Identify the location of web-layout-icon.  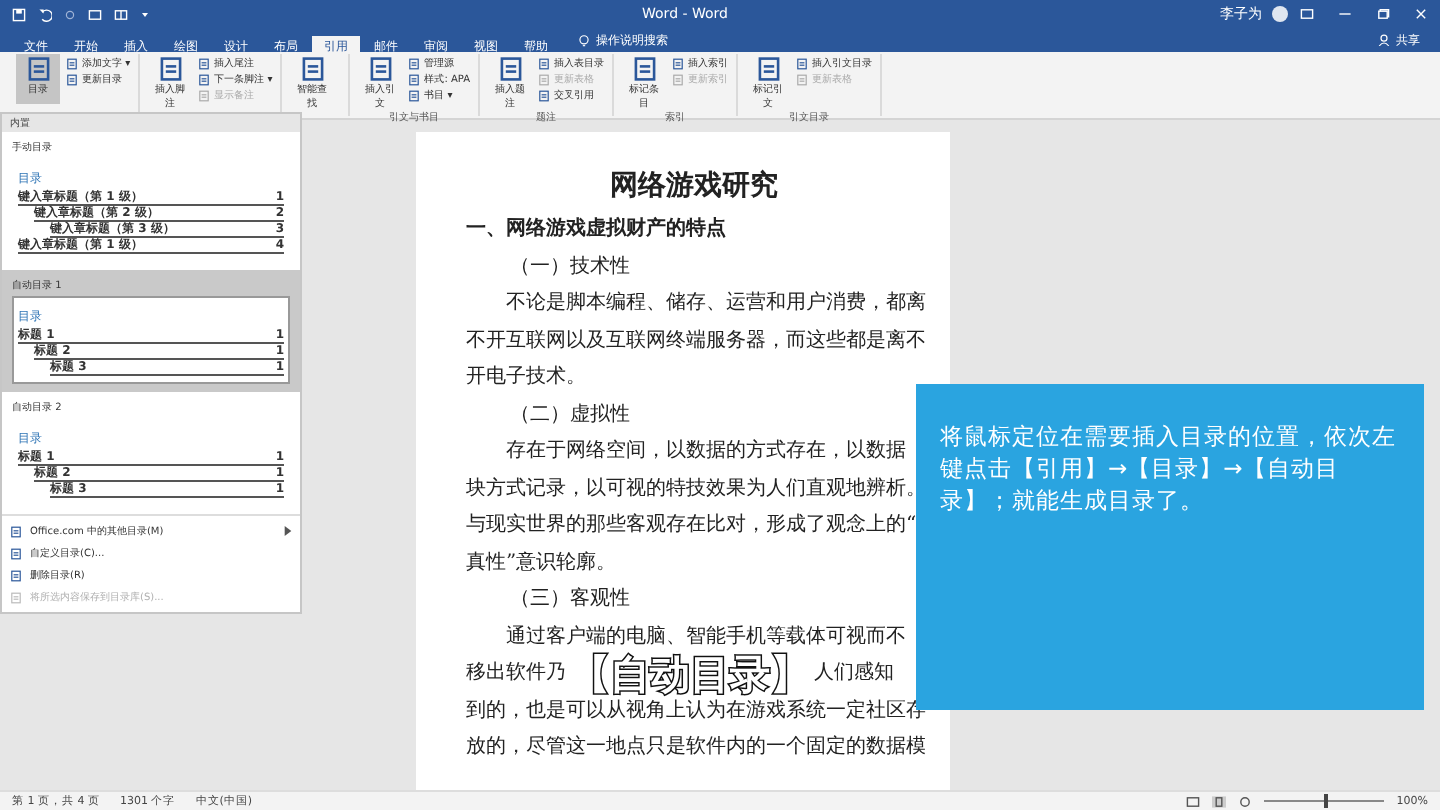
(1245, 801).